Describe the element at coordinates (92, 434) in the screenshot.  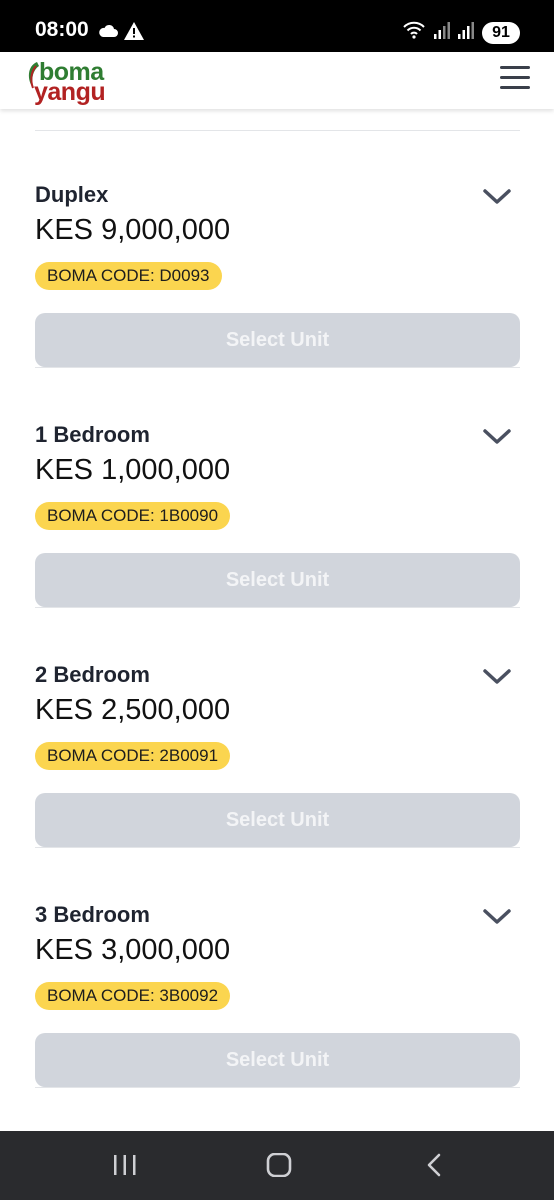
I see `unit-title: 1 Bedroom` at that location.